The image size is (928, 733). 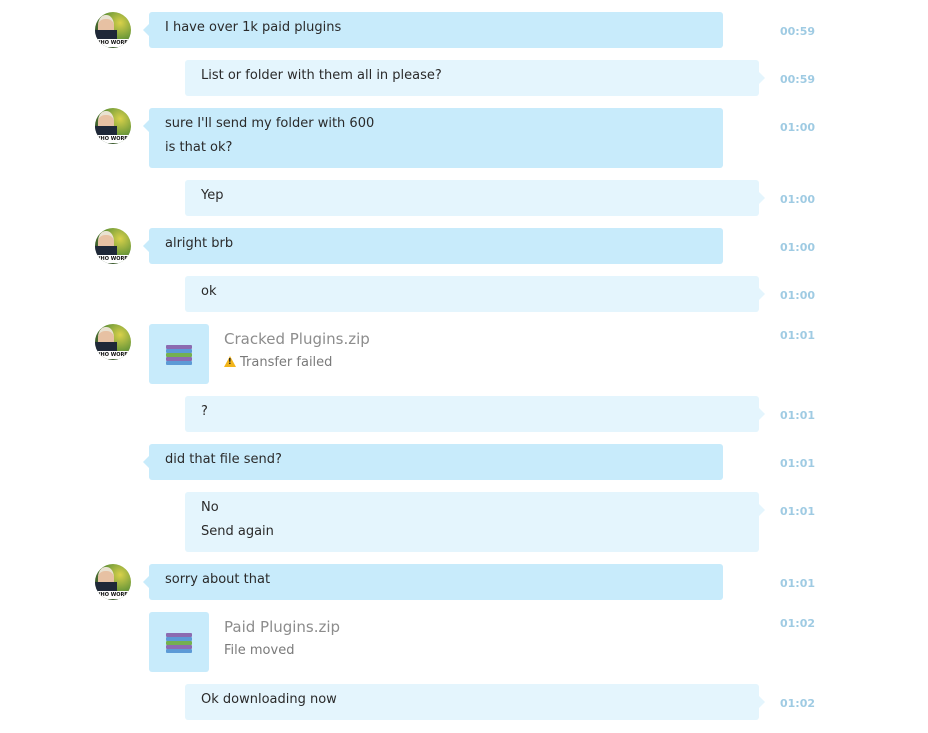 I want to click on message-text: sure I'll send my folder with 600, so click(x=270, y=123).